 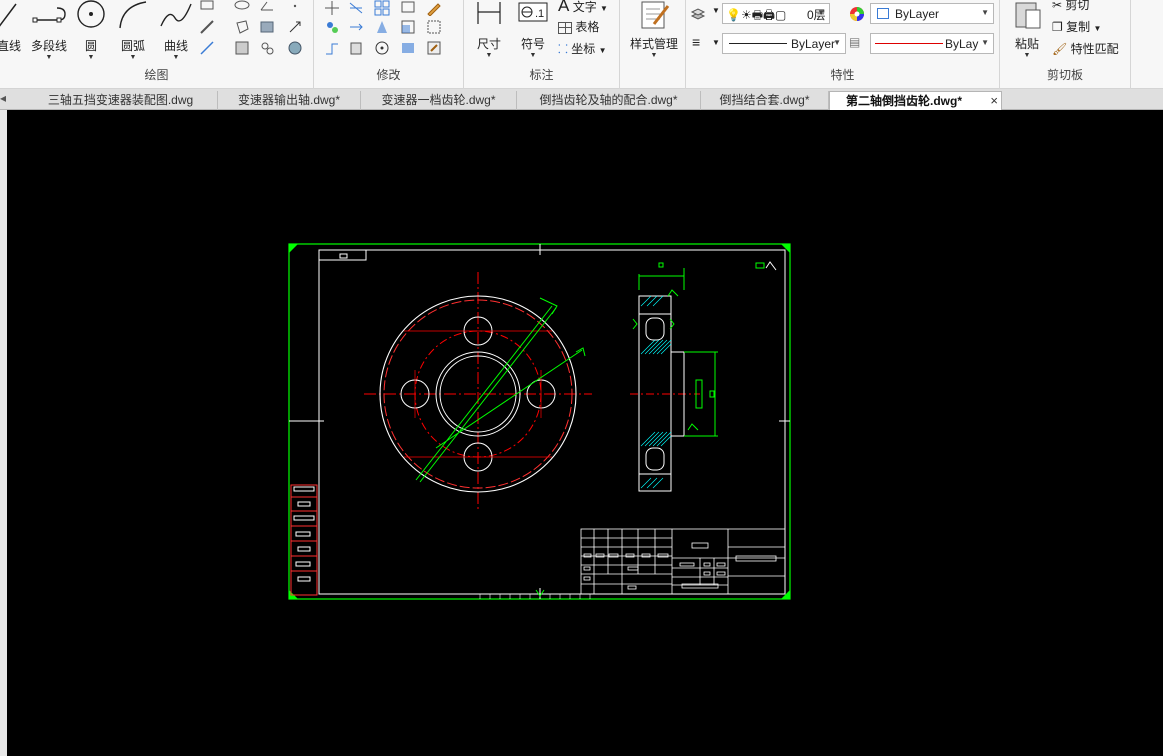 I want to click on style-manager-button: 样式管理 ▼, so click(x=654, y=30).